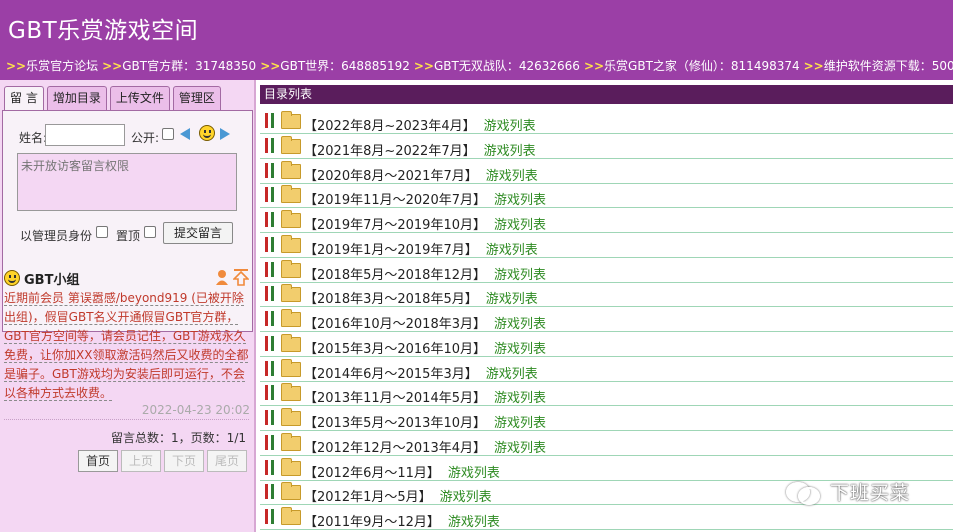 This screenshot has height=532, width=953. I want to click on name-input, so click(85, 135).